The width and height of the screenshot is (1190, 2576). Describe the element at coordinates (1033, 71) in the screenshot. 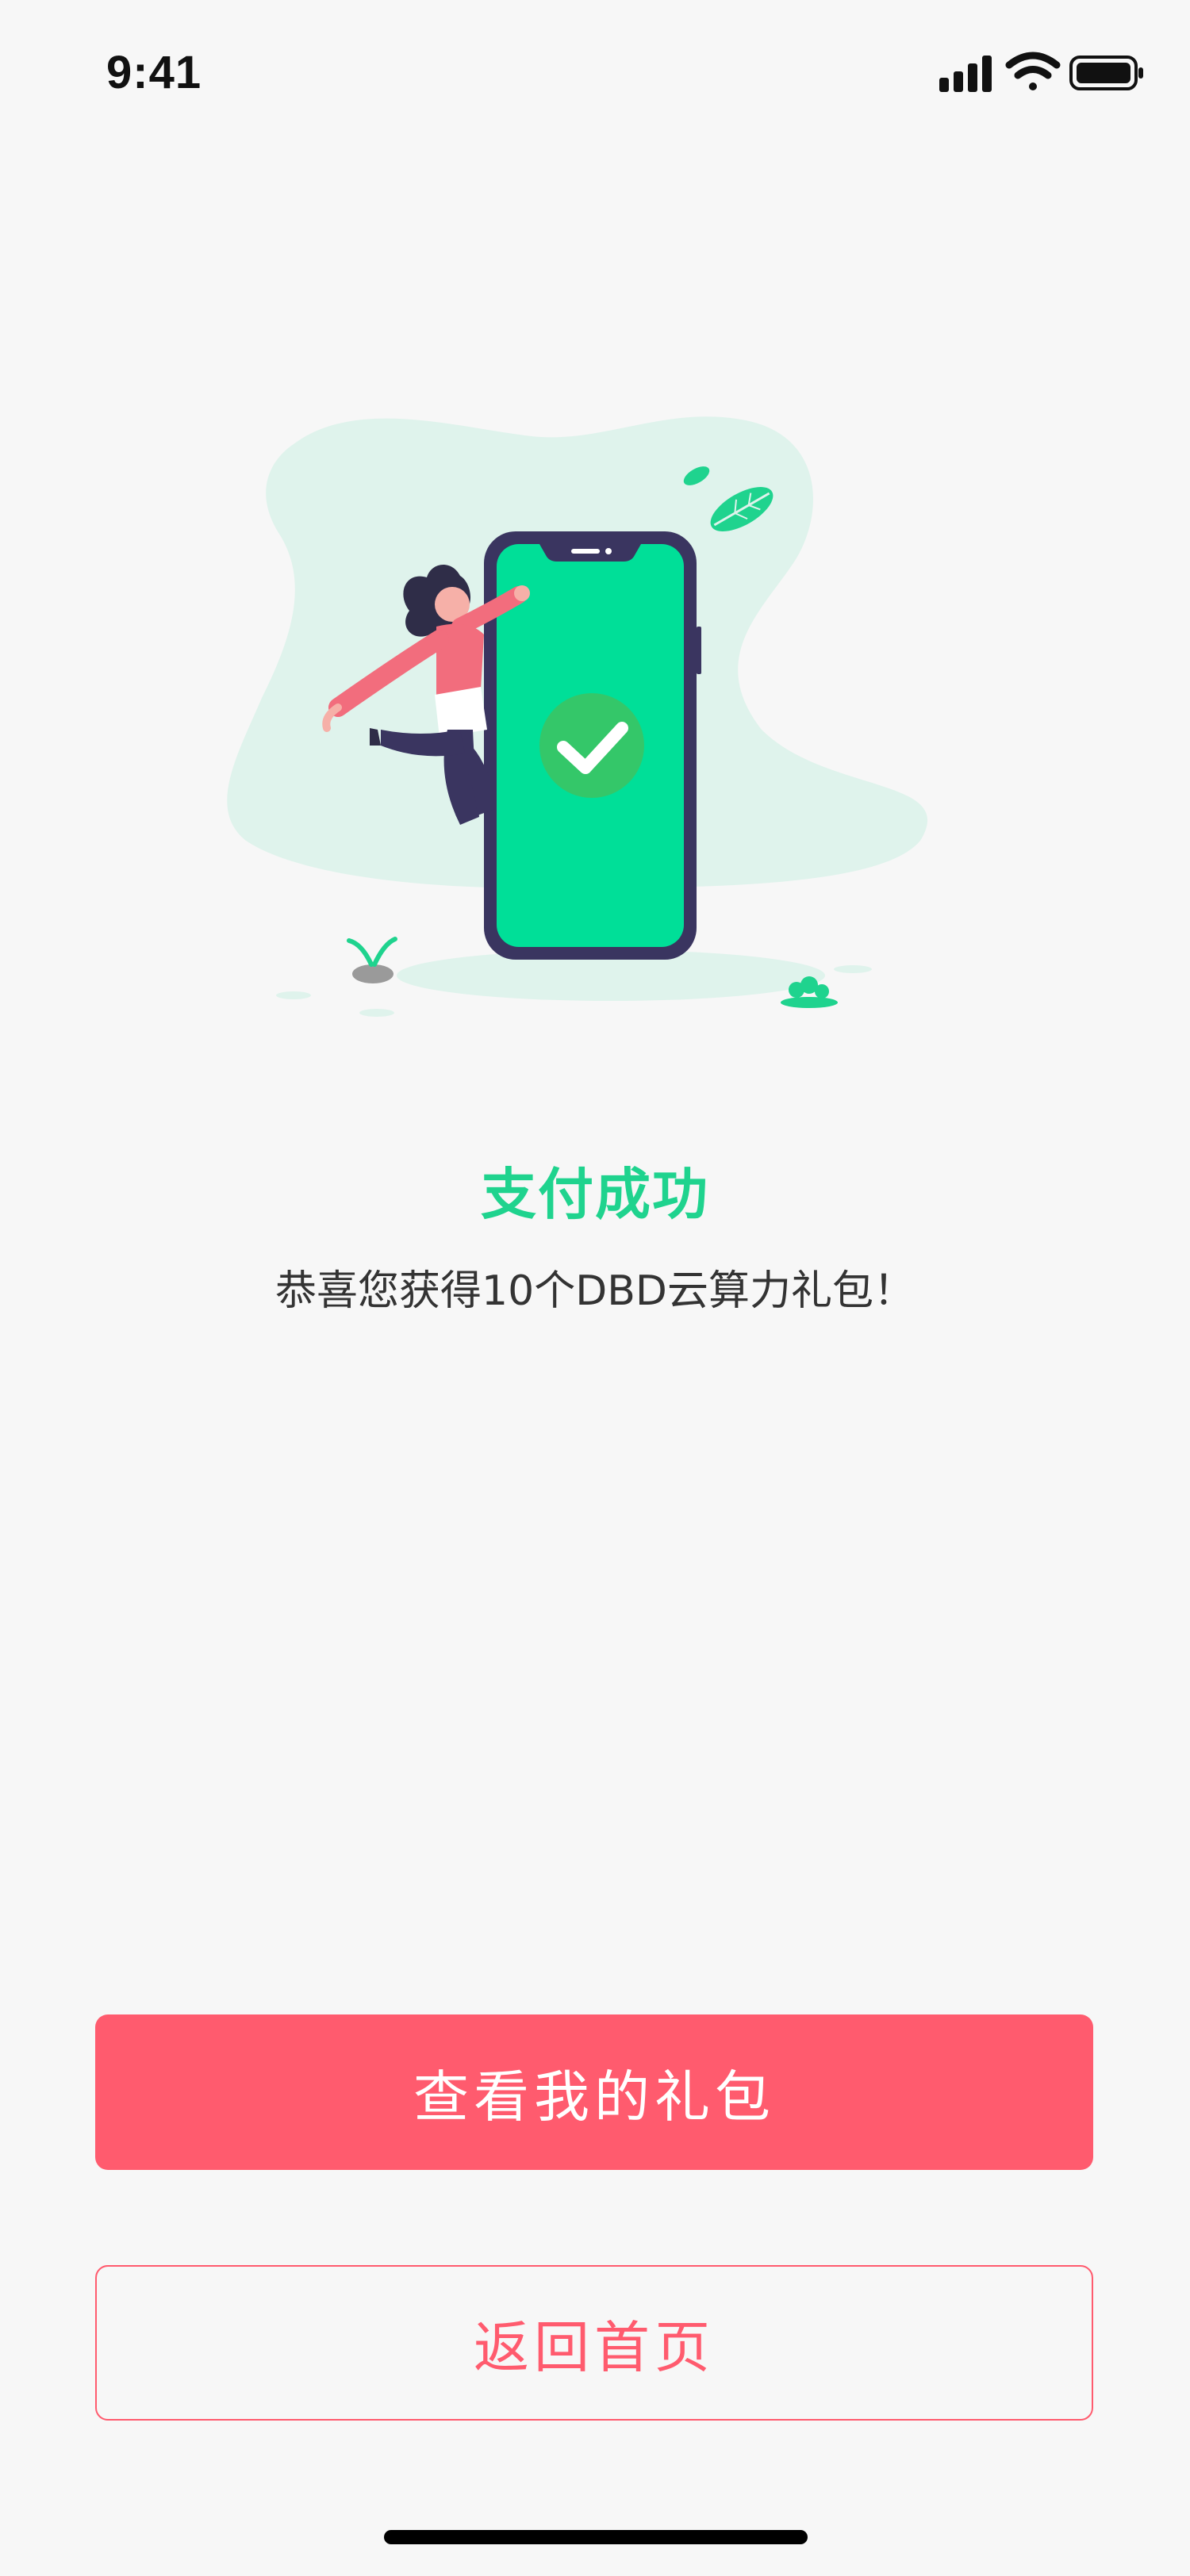

I see `wifi-icon` at that location.